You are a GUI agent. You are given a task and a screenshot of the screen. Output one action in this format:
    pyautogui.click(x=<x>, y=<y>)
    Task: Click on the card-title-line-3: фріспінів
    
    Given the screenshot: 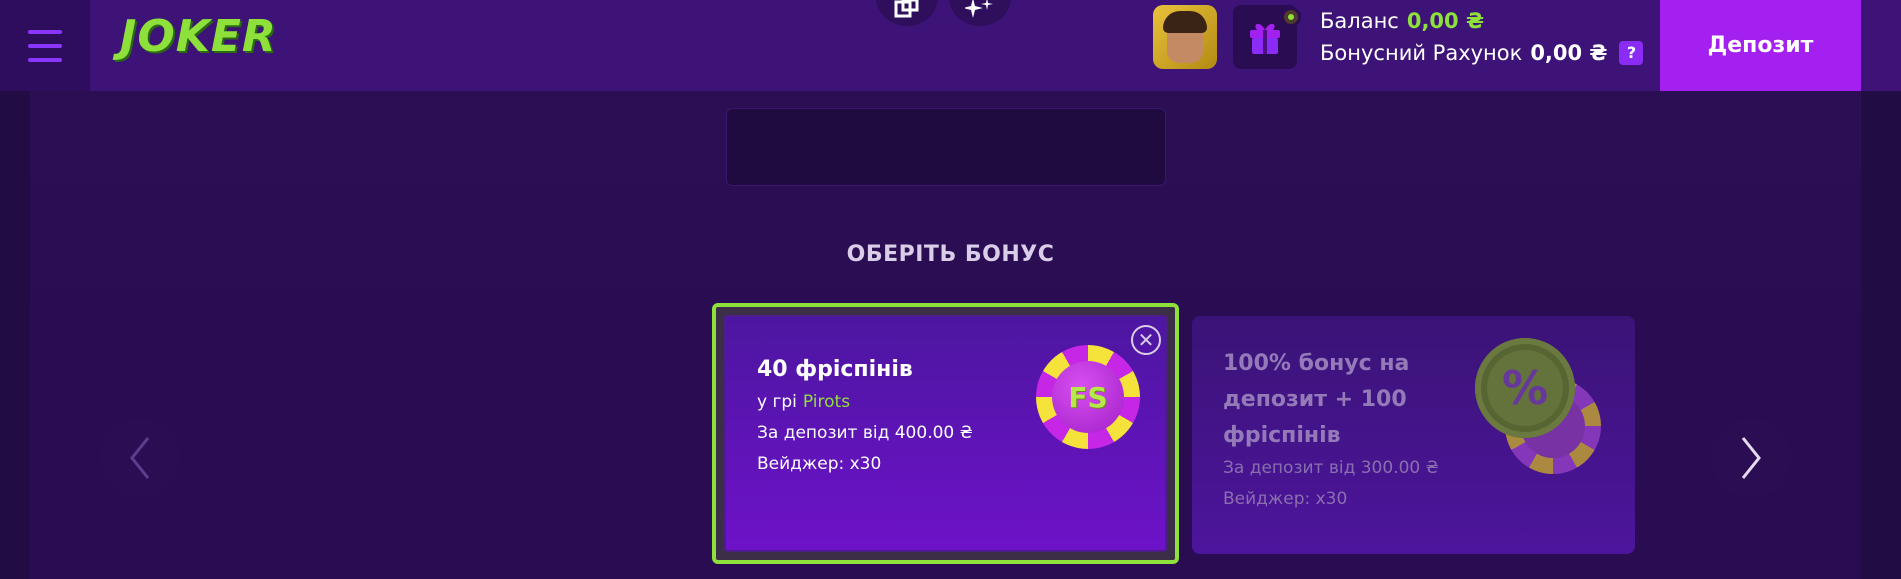 What is the action you would take?
    pyautogui.click(x=1282, y=435)
    